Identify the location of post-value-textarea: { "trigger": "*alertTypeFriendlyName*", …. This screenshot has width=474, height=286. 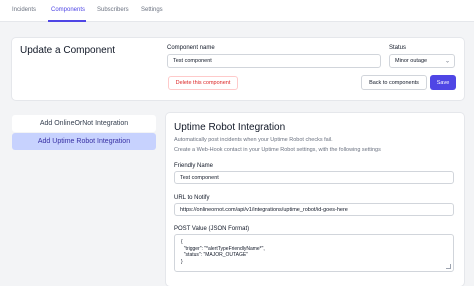
(314, 253).